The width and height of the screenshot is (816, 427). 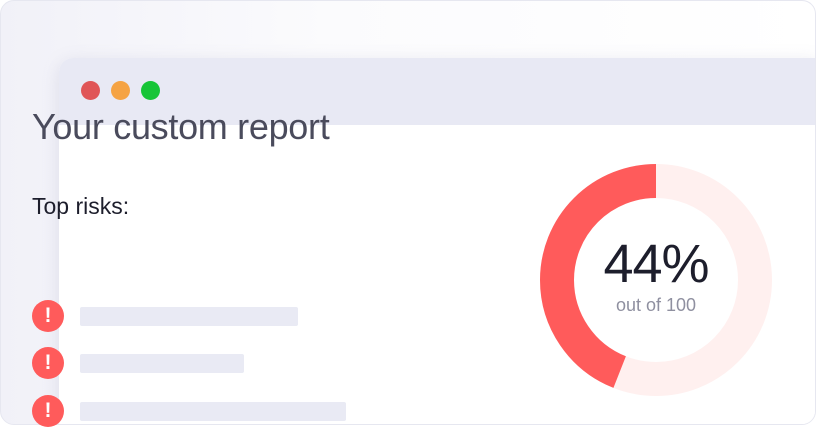 What do you see at coordinates (656, 305) in the screenshot?
I see `score-caption: out of 100` at bounding box center [656, 305].